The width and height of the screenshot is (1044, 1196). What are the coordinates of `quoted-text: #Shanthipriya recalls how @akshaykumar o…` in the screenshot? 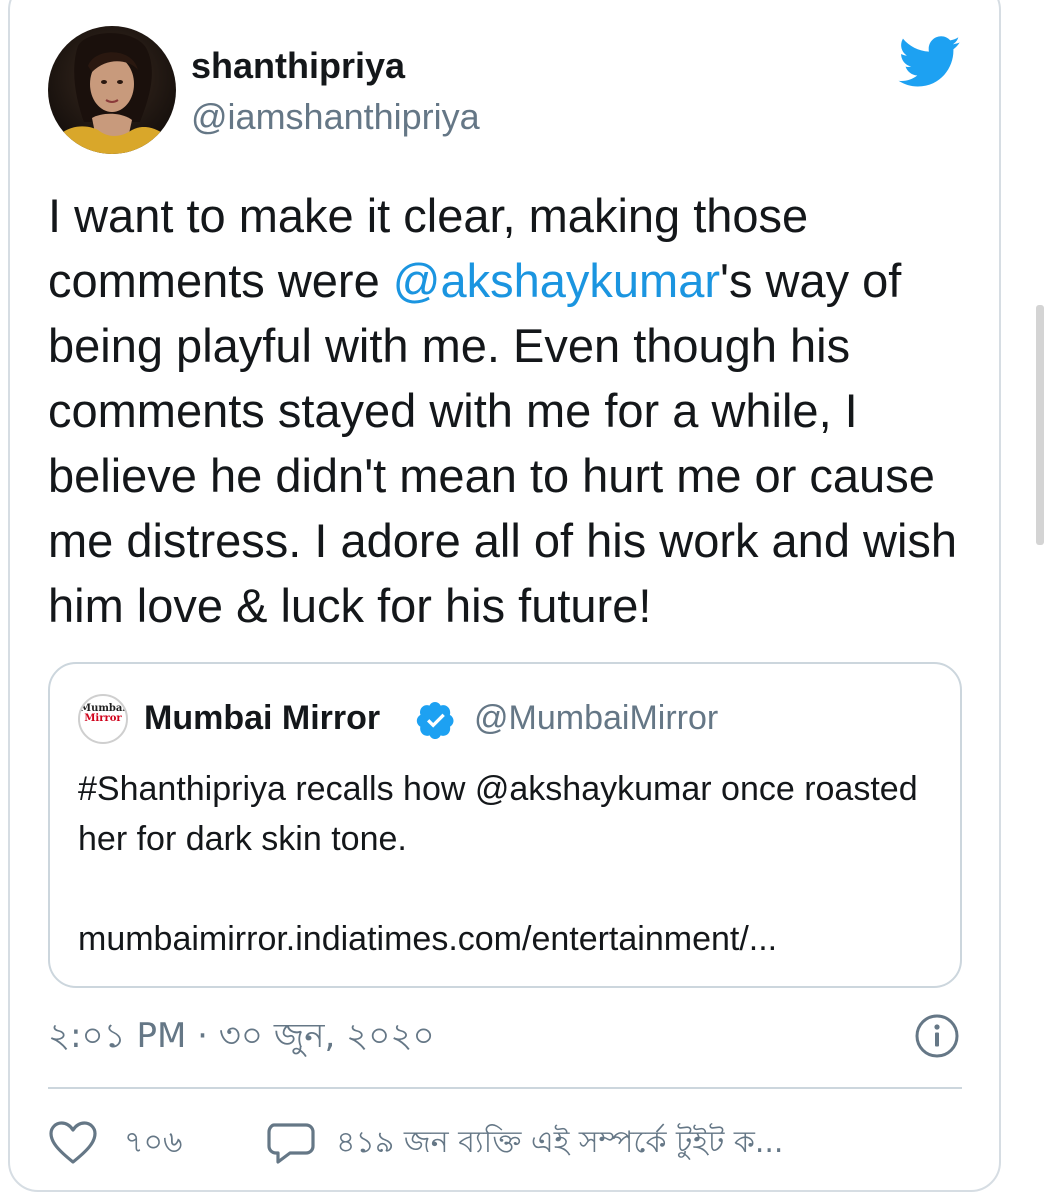 It's located at (498, 814).